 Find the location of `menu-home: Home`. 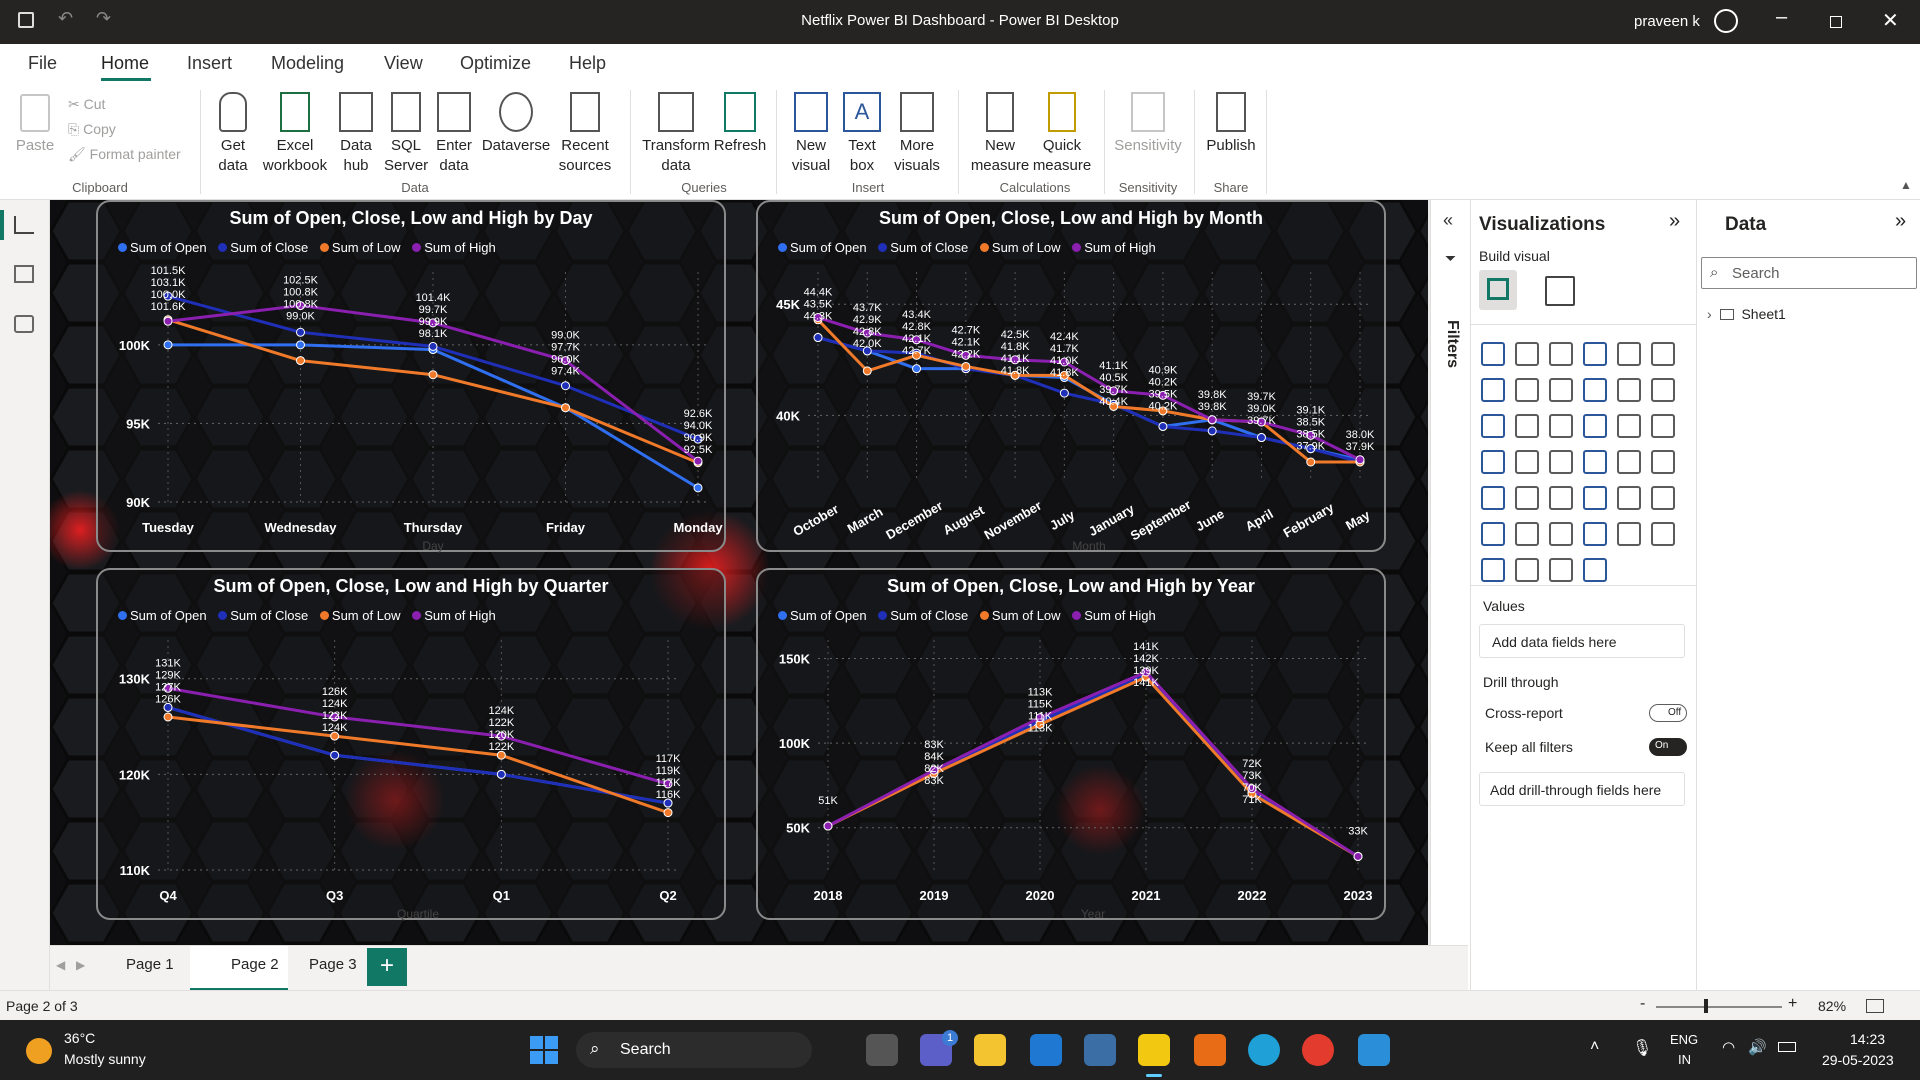

menu-home: Home is located at coordinates (125, 63).